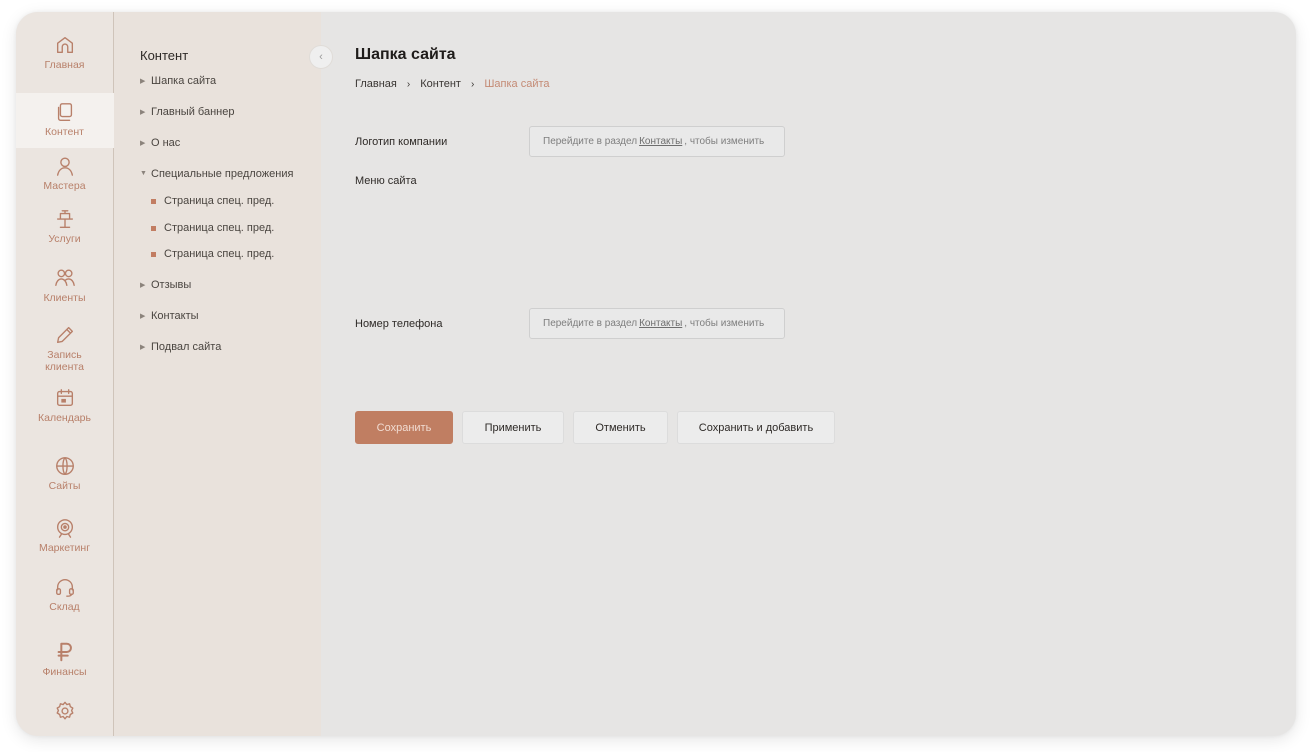  I want to click on ruble-icon, so click(64, 652).